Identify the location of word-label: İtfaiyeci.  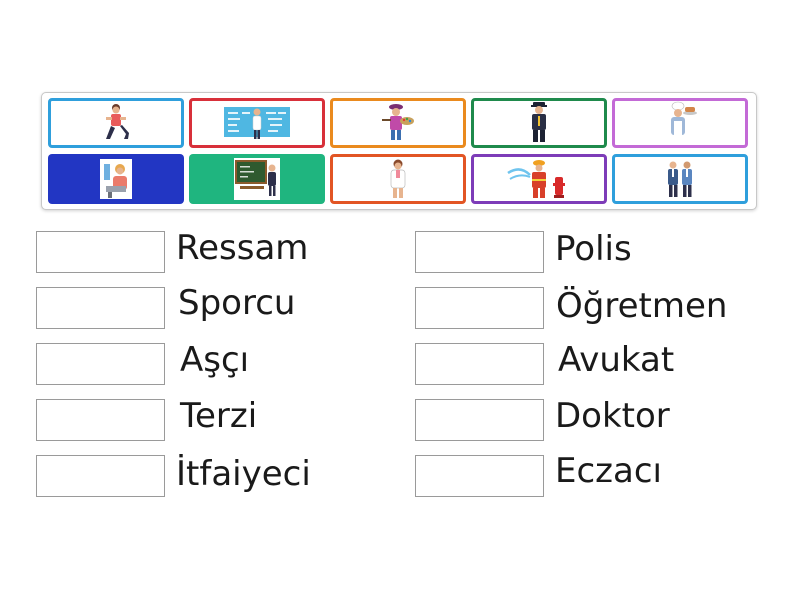
(243, 474).